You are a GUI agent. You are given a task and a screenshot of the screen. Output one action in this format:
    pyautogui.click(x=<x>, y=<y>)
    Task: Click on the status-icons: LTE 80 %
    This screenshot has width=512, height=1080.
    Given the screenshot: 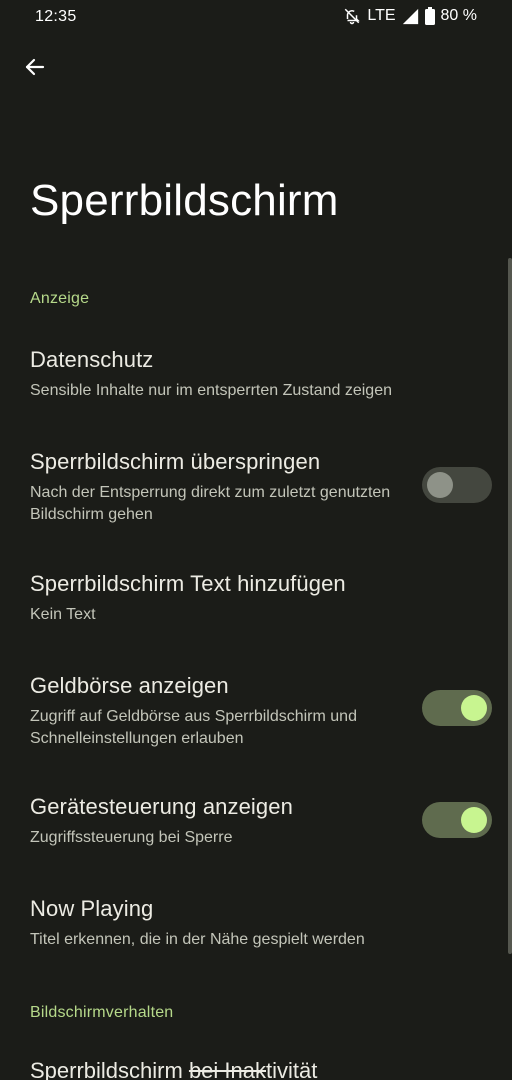 What is the action you would take?
    pyautogui.click(x=410, y=16)
    